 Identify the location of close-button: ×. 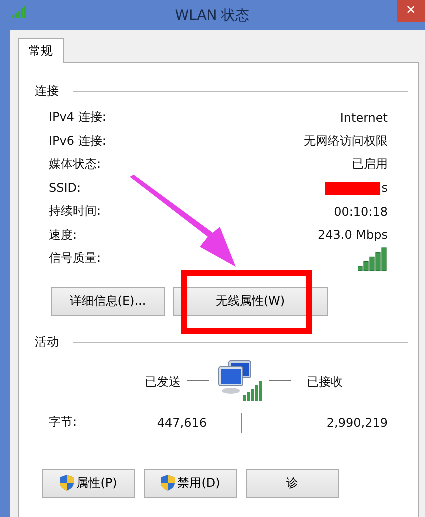
(411, 11).